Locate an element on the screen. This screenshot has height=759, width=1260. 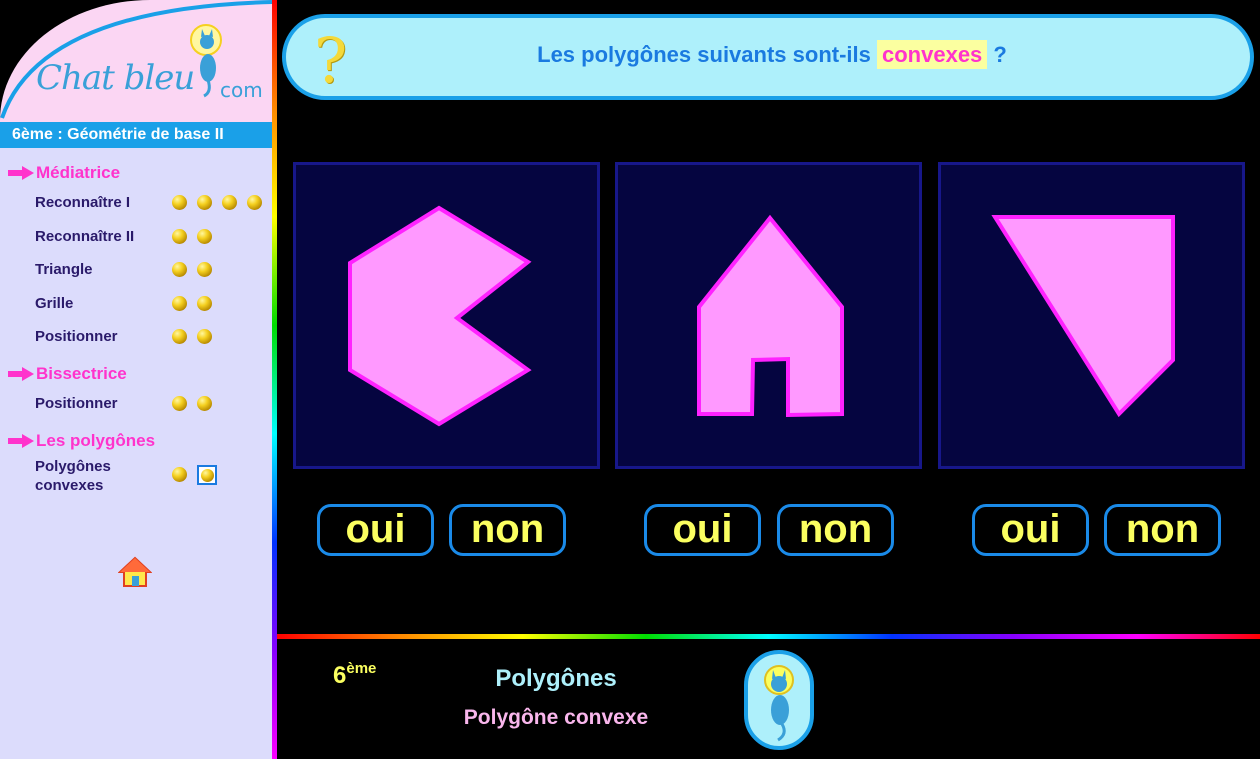
horizontal-rainbow-divider is located at coordinates (768, 636).